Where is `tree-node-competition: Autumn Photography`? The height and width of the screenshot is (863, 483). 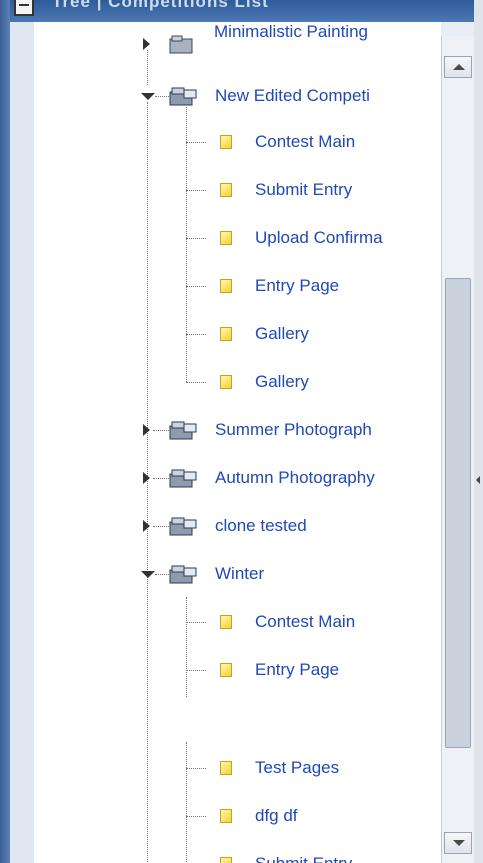 tree-node-competition: Autumn Photography is located at coordinates (290, 478).